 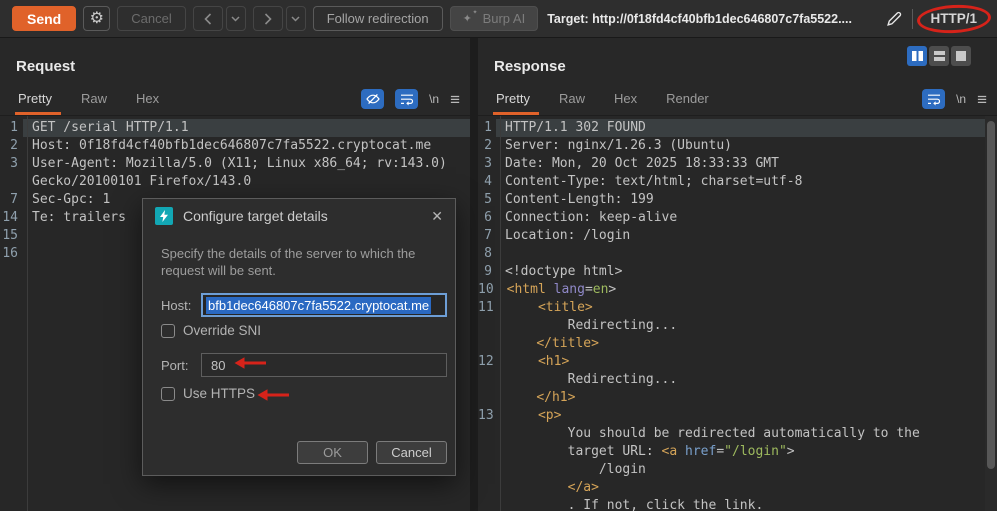 I want to click on host-input: bfb1dec646807c7fa5522.cryptocat.me, so click(x=324, y=305).